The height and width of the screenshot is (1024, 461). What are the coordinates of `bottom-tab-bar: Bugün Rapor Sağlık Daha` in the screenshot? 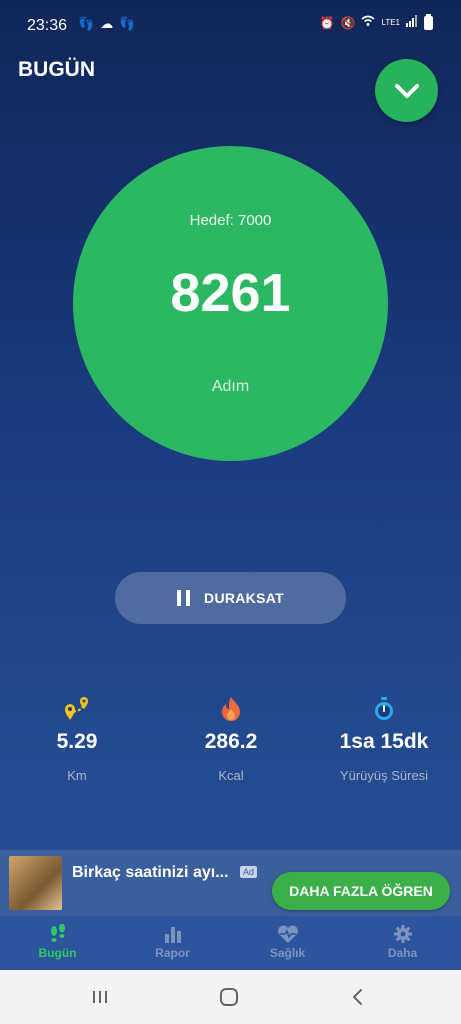 It's located at (230, 943).